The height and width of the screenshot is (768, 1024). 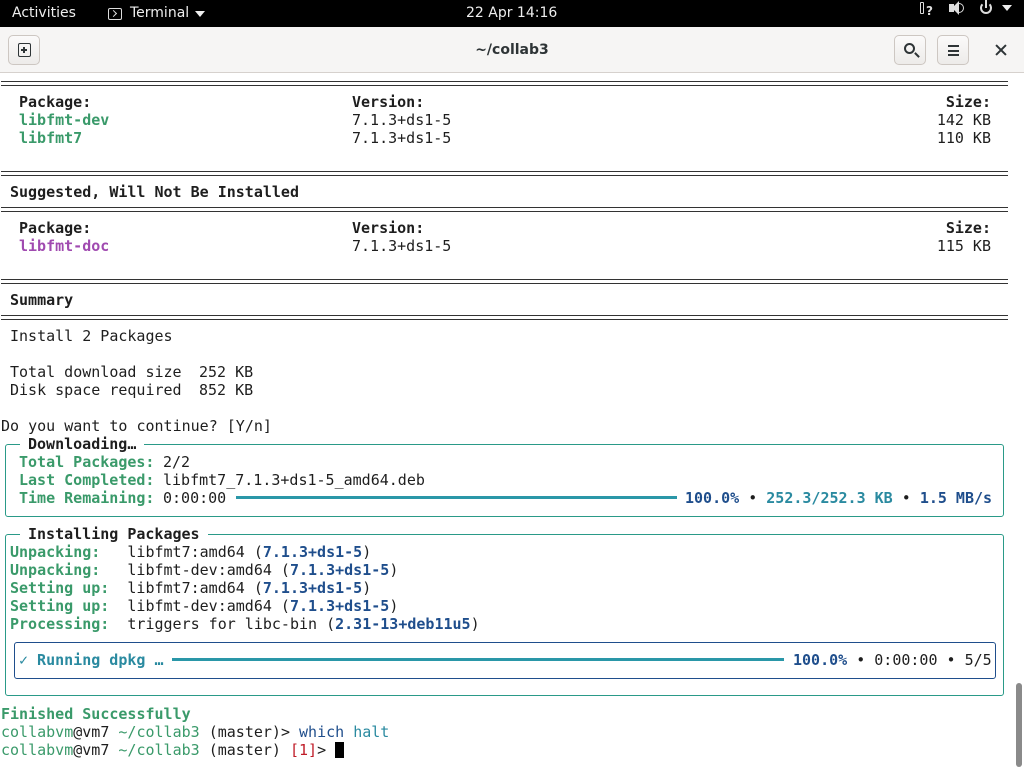 I want to click on install-log-line: Unpacking: libfmt7:amd64 (7.1.3+ds1-5), so click(x=191, y=552).